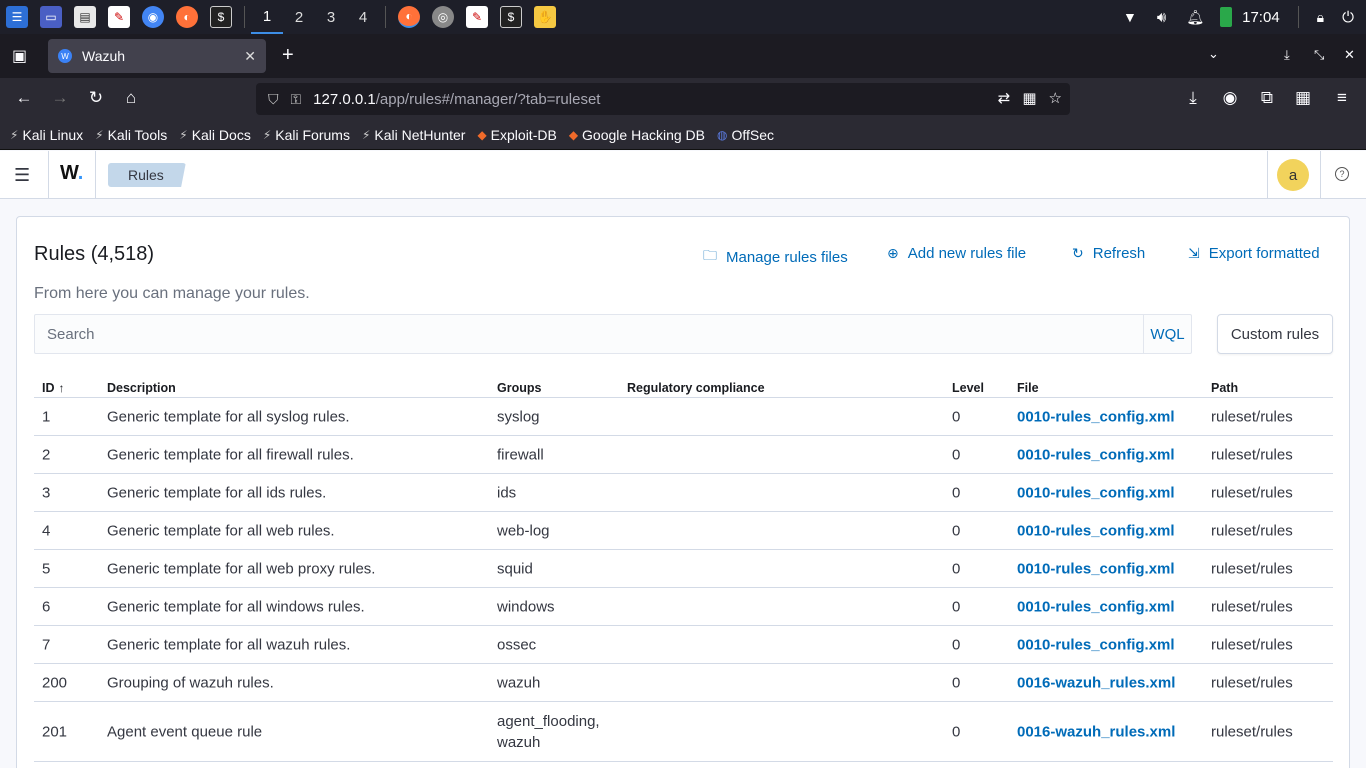 This screenshot has height=768, width=1366. I want to click on battery-icon, so click(1226, 17).